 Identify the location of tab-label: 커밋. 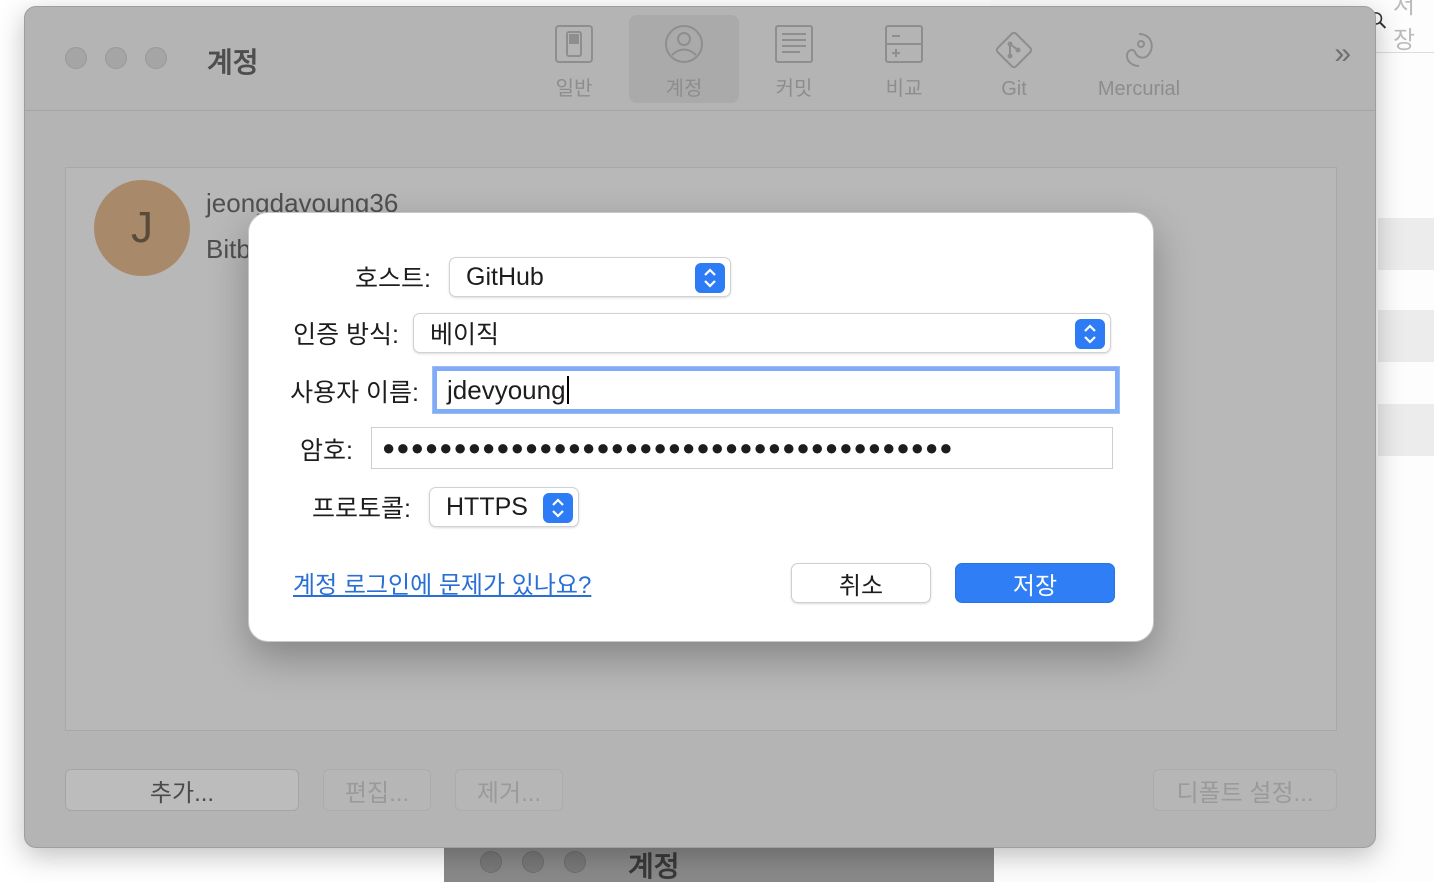
(794, 89).